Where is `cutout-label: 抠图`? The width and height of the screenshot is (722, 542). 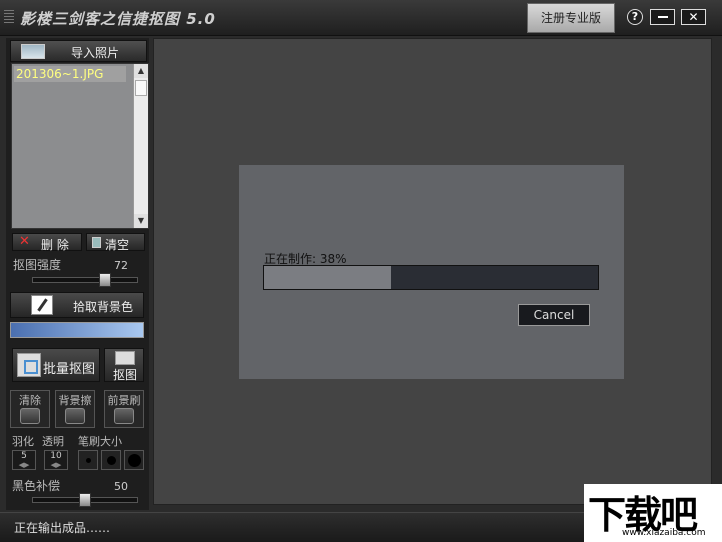
cutout-label: 抠图 is located at coordinates (125, 375).